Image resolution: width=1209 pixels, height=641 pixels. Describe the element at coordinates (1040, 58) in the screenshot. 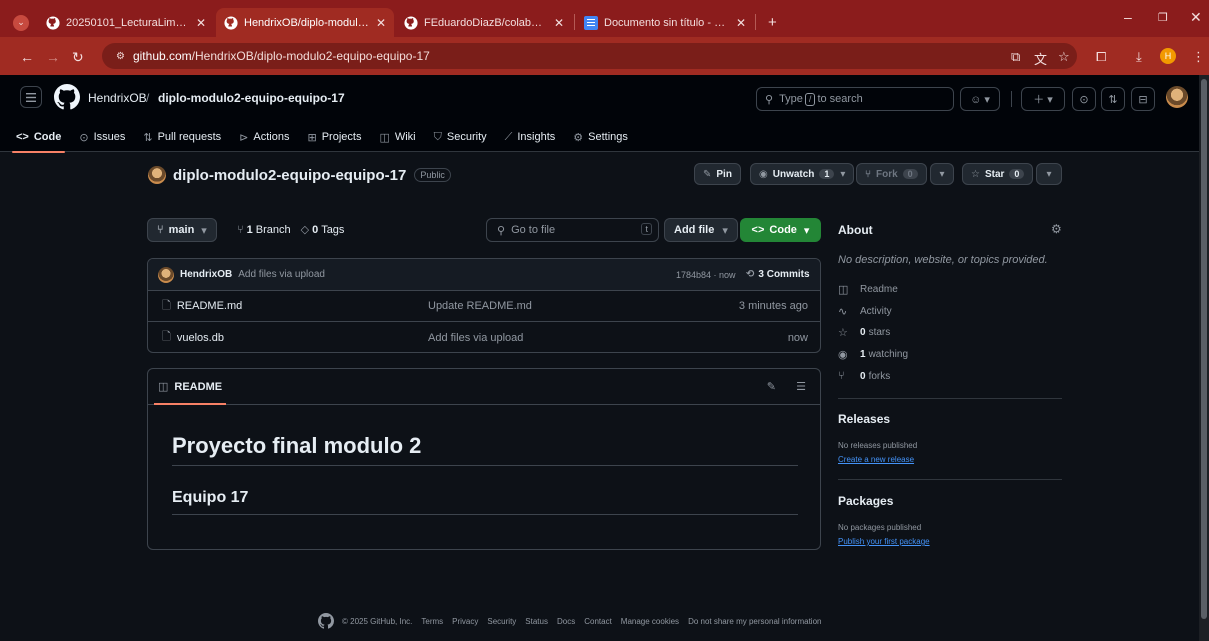

I see `translate-icon: 文` at that location.